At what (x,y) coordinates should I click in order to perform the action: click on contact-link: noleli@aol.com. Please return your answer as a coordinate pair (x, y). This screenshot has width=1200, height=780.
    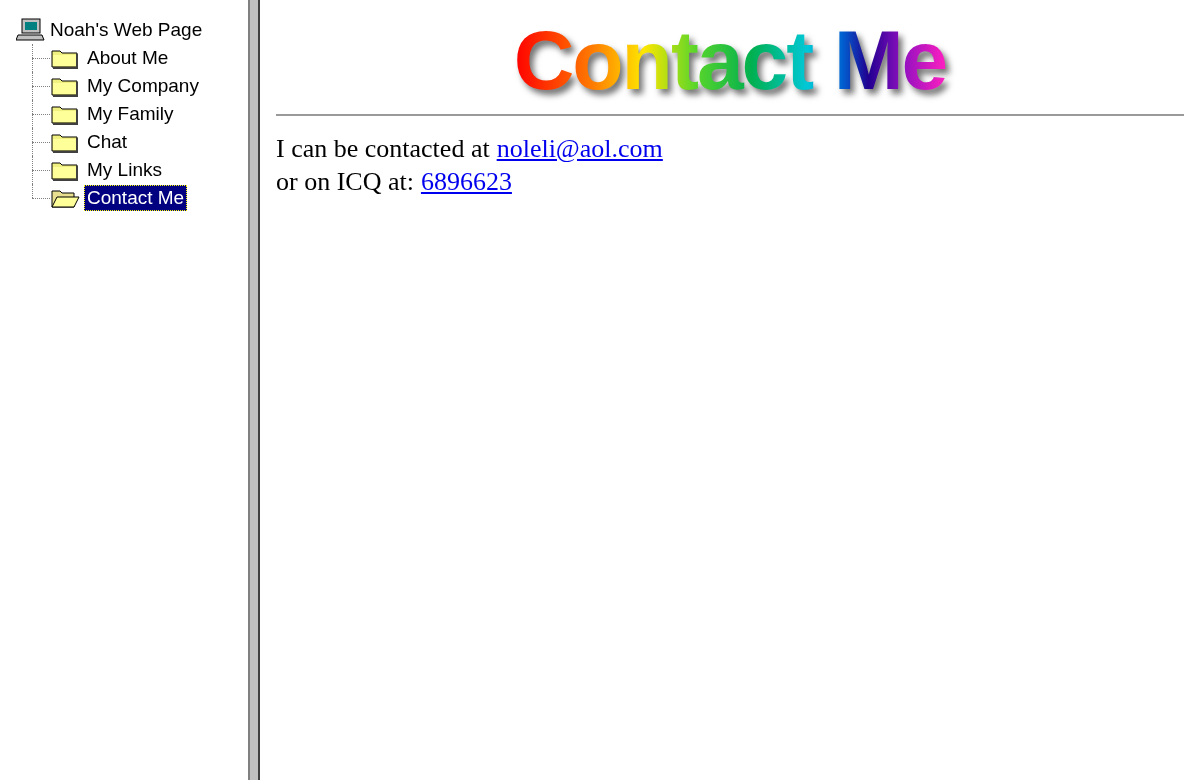
    Looking at the image, I should click on (579, 148).